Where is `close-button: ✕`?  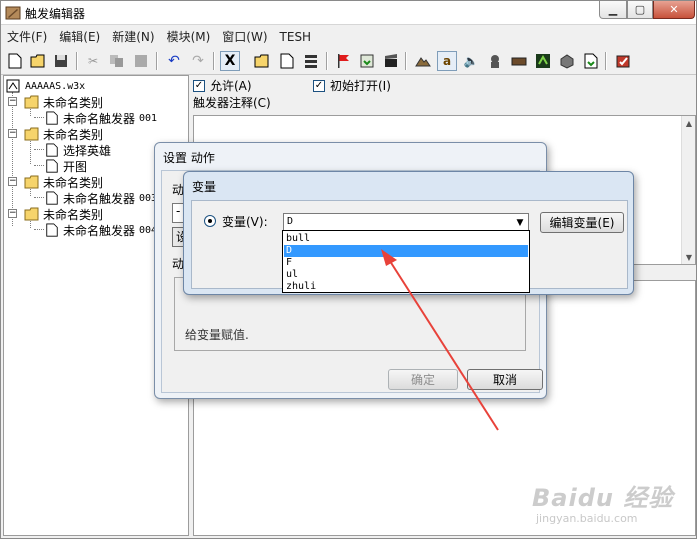 close-button: ✕ is located at coordinates (674, 10).